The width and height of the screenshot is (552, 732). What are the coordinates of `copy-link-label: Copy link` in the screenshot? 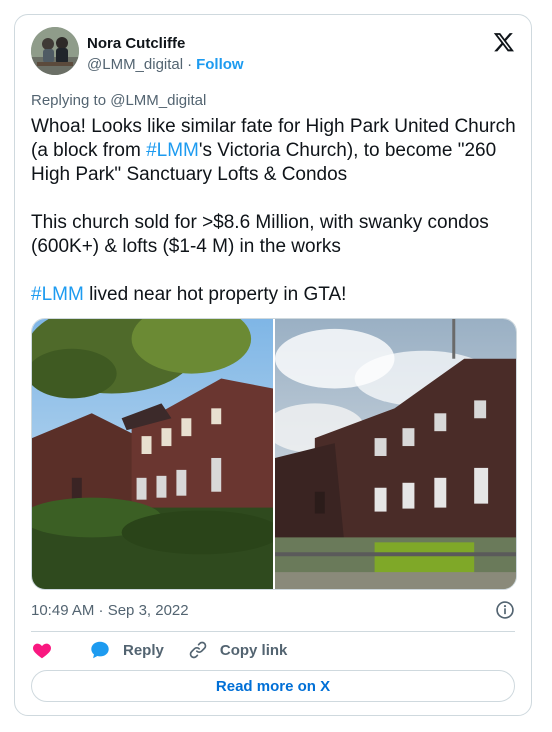 It's located at (253, 650).